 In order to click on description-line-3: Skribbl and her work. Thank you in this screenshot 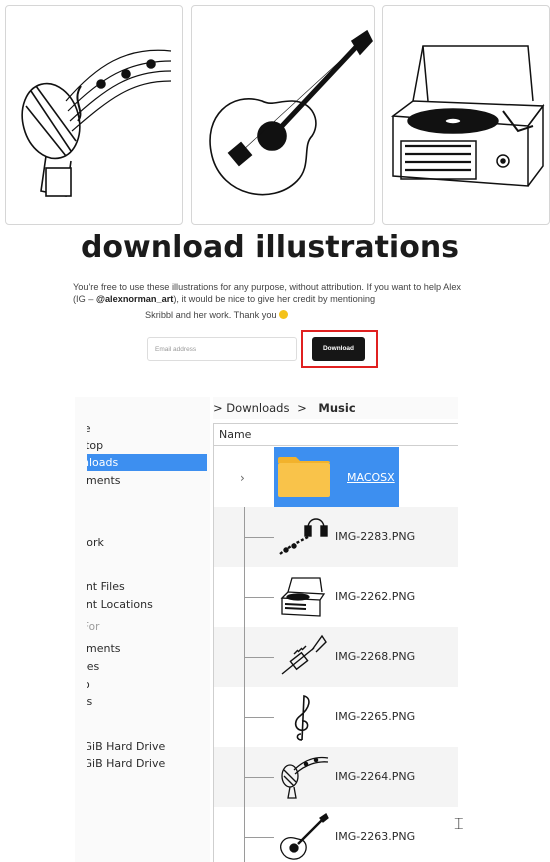, I will do `click(217, 315)`.